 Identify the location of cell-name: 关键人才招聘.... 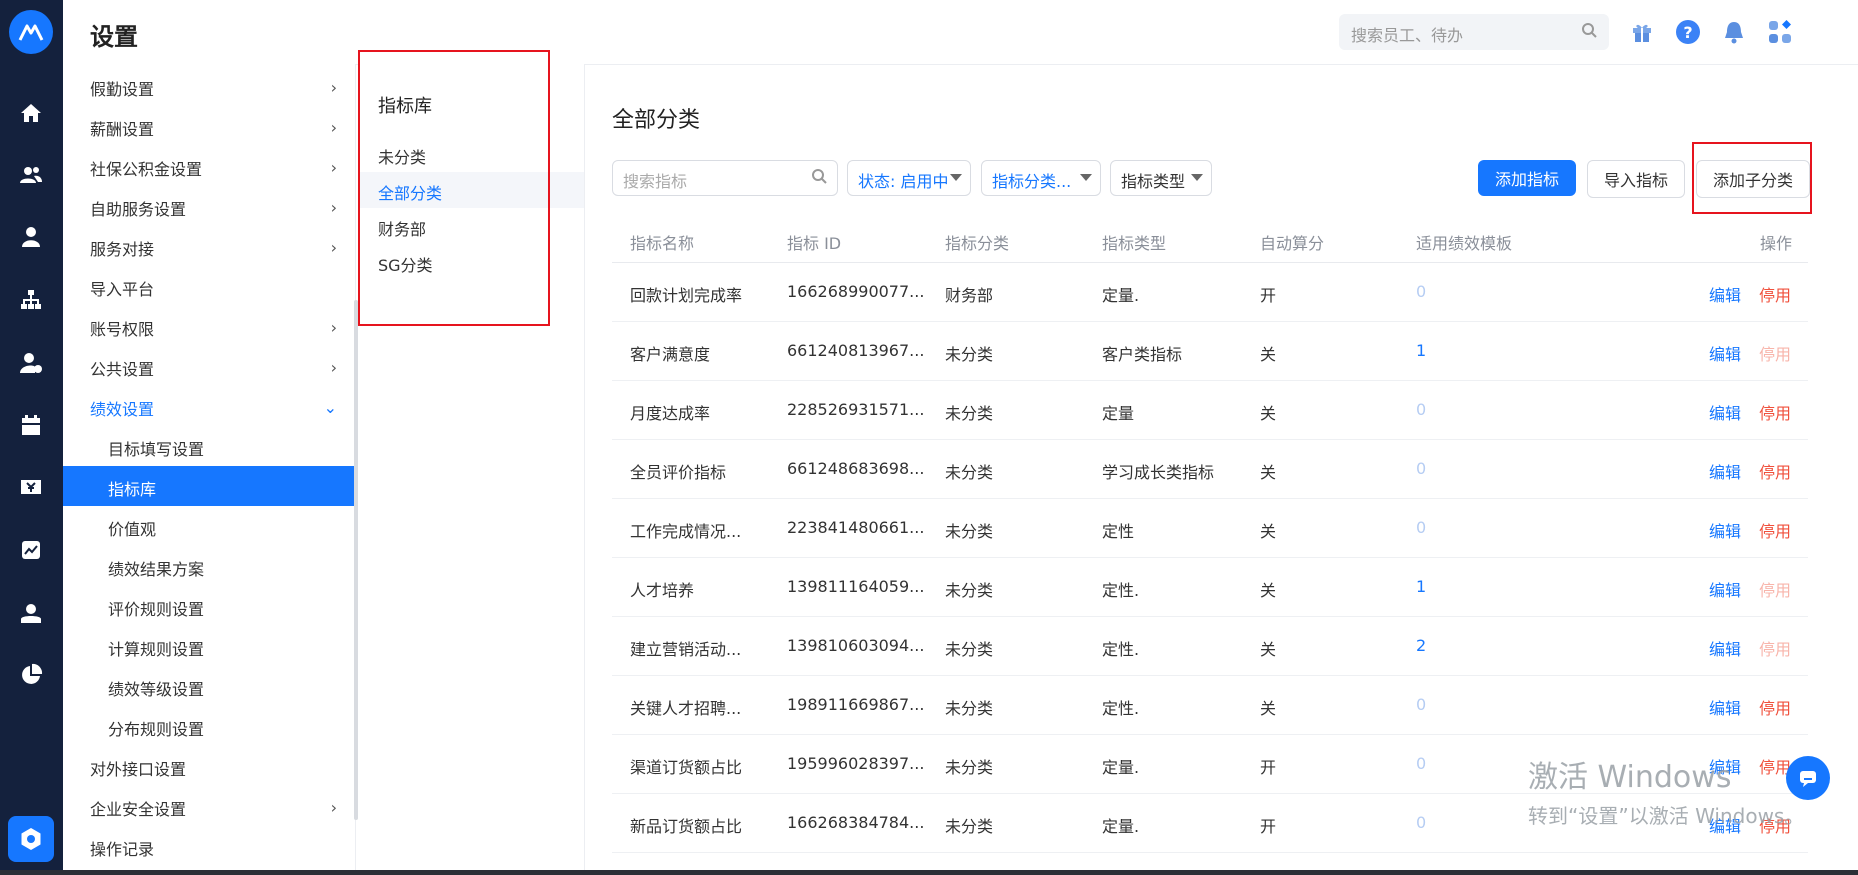
(686, 708).